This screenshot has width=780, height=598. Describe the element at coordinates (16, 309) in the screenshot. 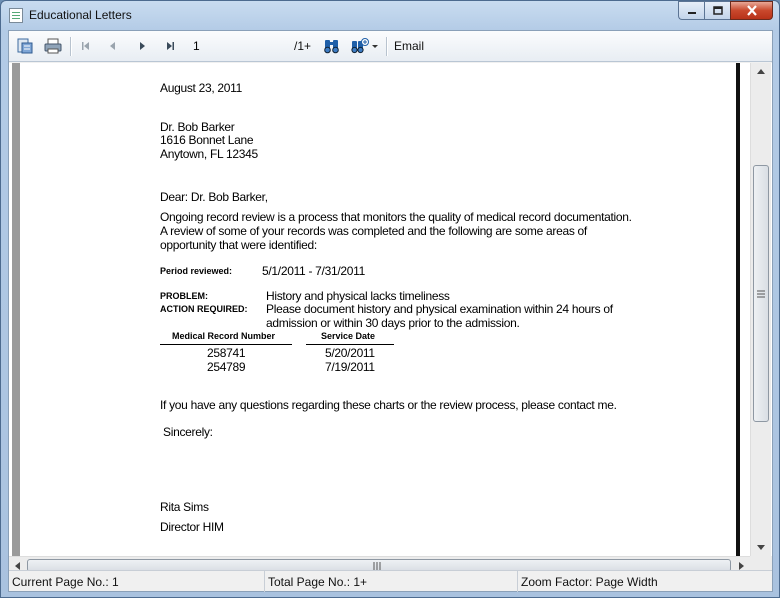

I see `page-shadow-left` at that location.